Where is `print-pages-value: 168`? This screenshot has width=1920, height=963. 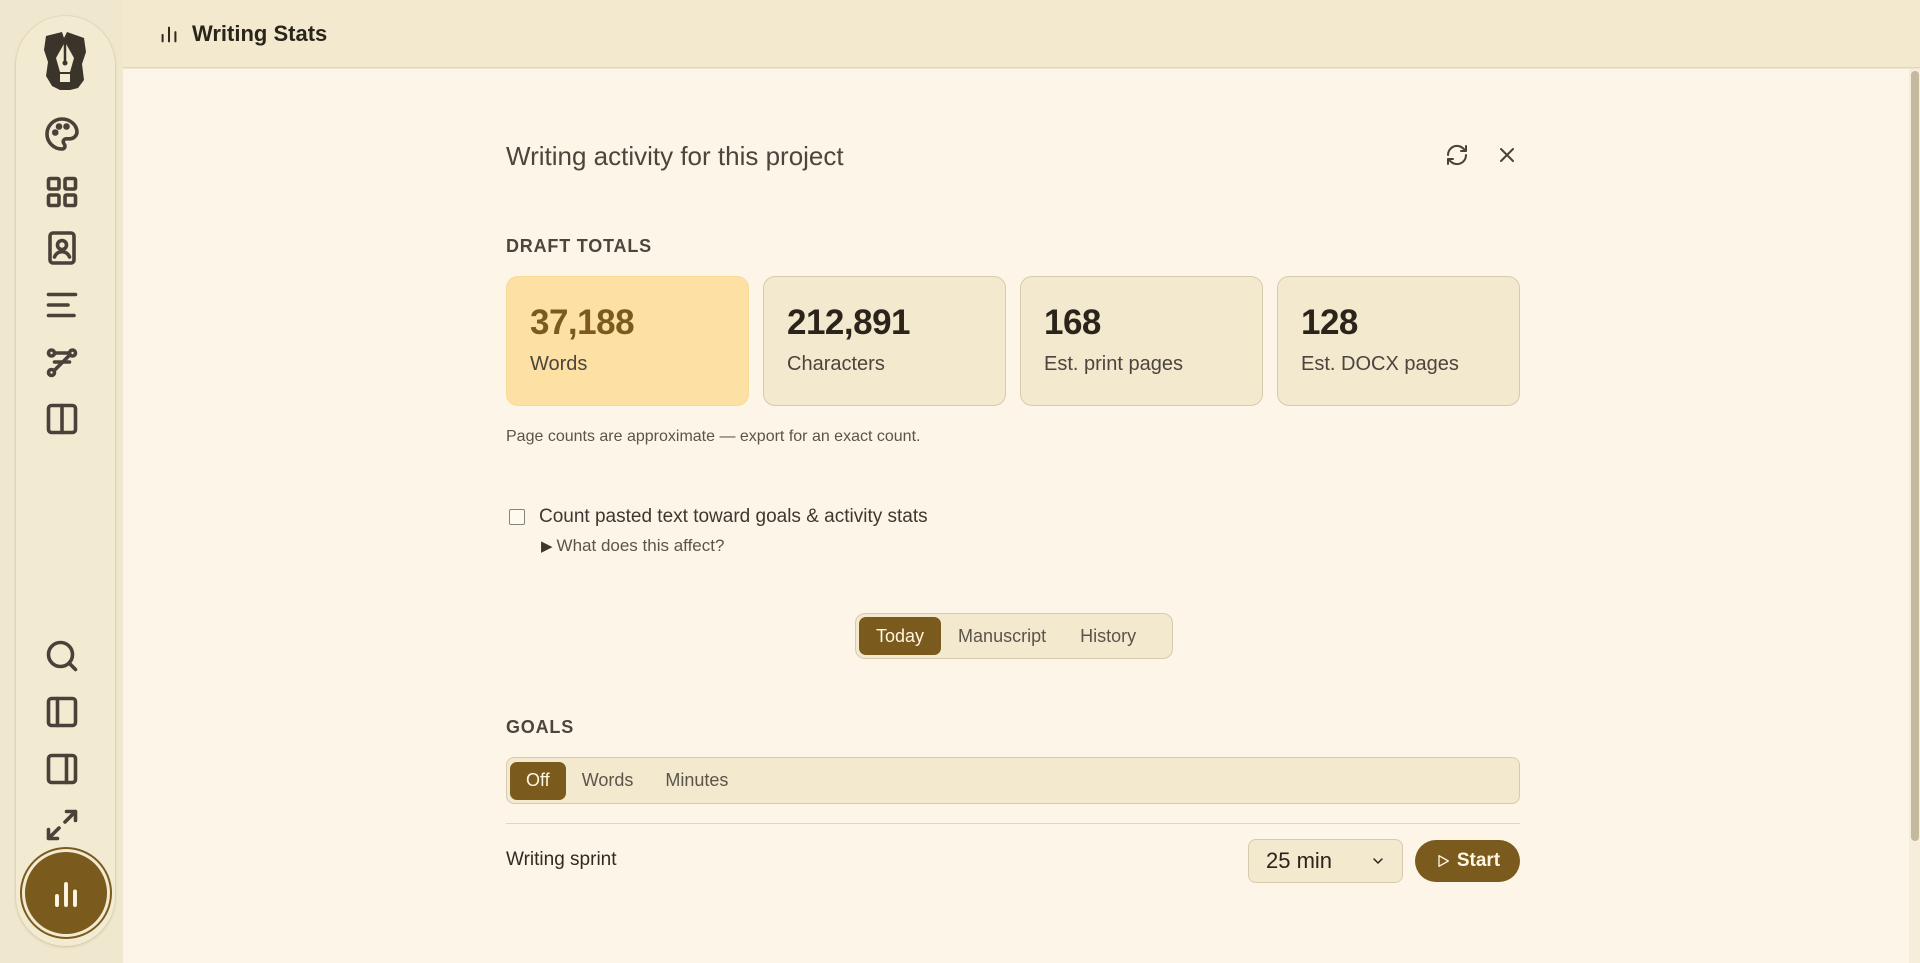 print-pages-value: 168 is located at coordinates (1072, 322).